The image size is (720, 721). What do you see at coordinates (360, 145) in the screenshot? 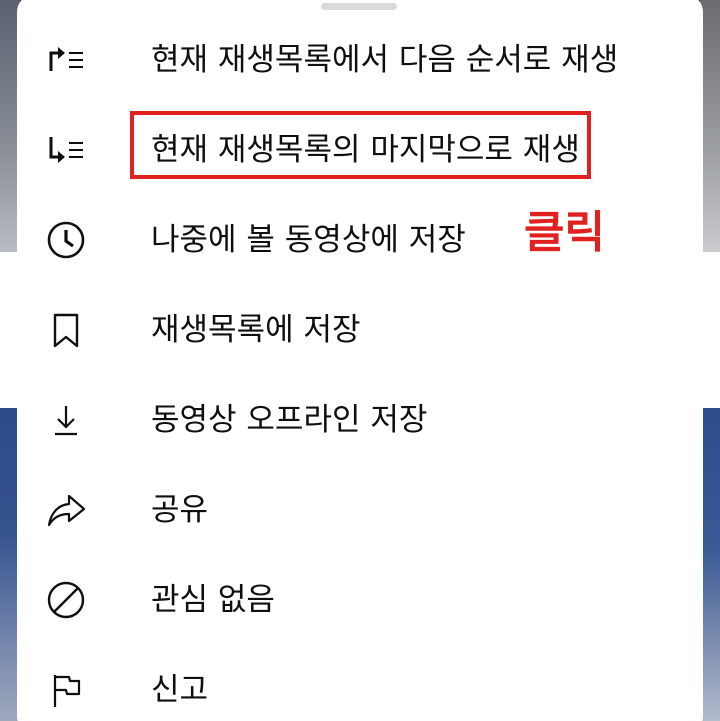
I see `click-highlight-box` at bounding box center [360, 145].